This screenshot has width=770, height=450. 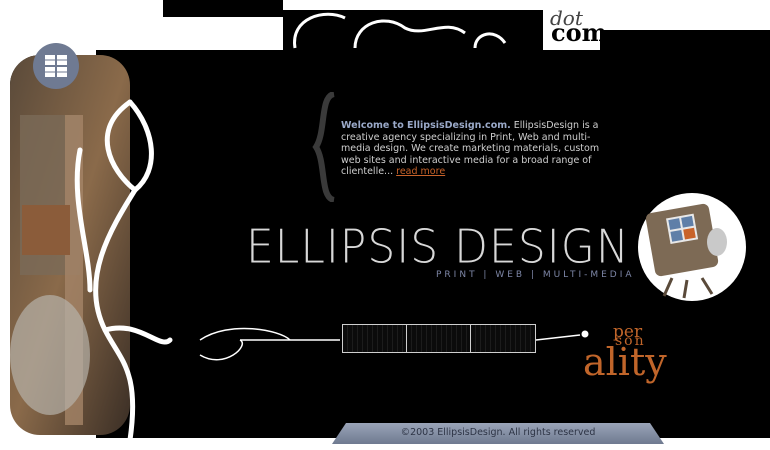 I want to click on top-header-strip, so click(x=223, y=8).